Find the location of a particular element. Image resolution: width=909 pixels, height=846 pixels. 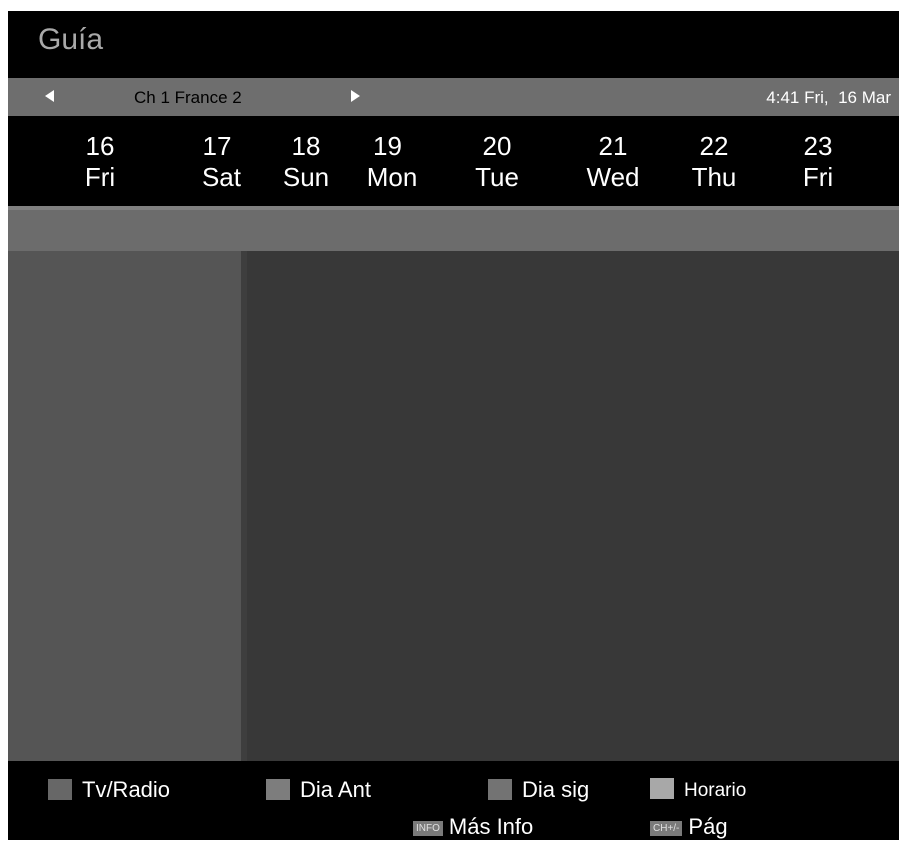

yellow-key-icon is located at coordinates (500, 789).